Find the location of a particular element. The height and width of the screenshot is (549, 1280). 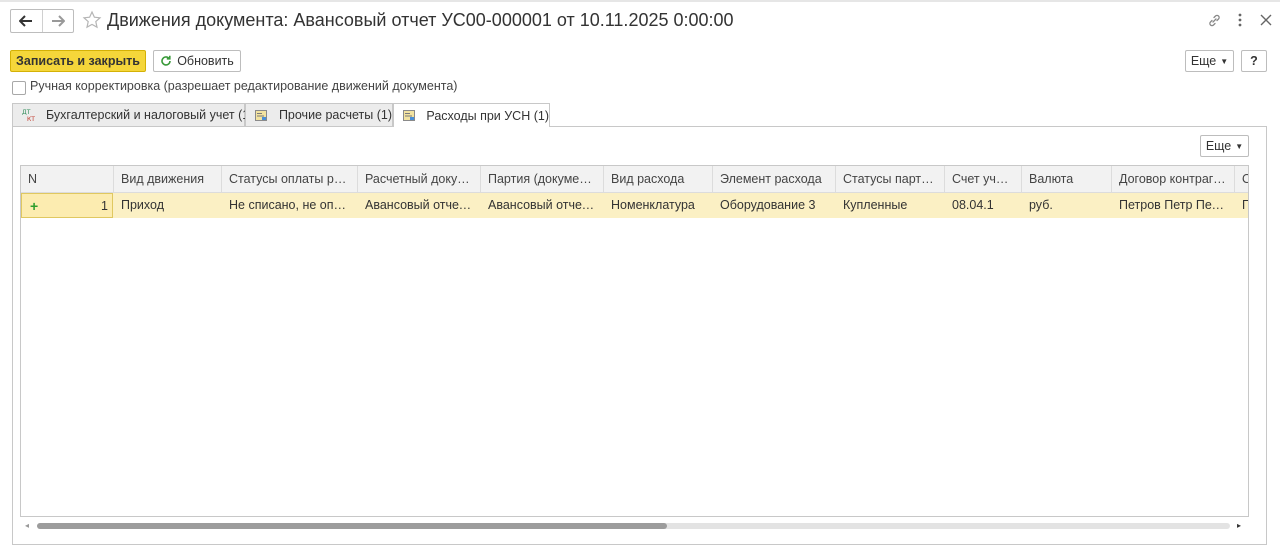

refresh-label: Обновить is located at coordinates (205, 61).